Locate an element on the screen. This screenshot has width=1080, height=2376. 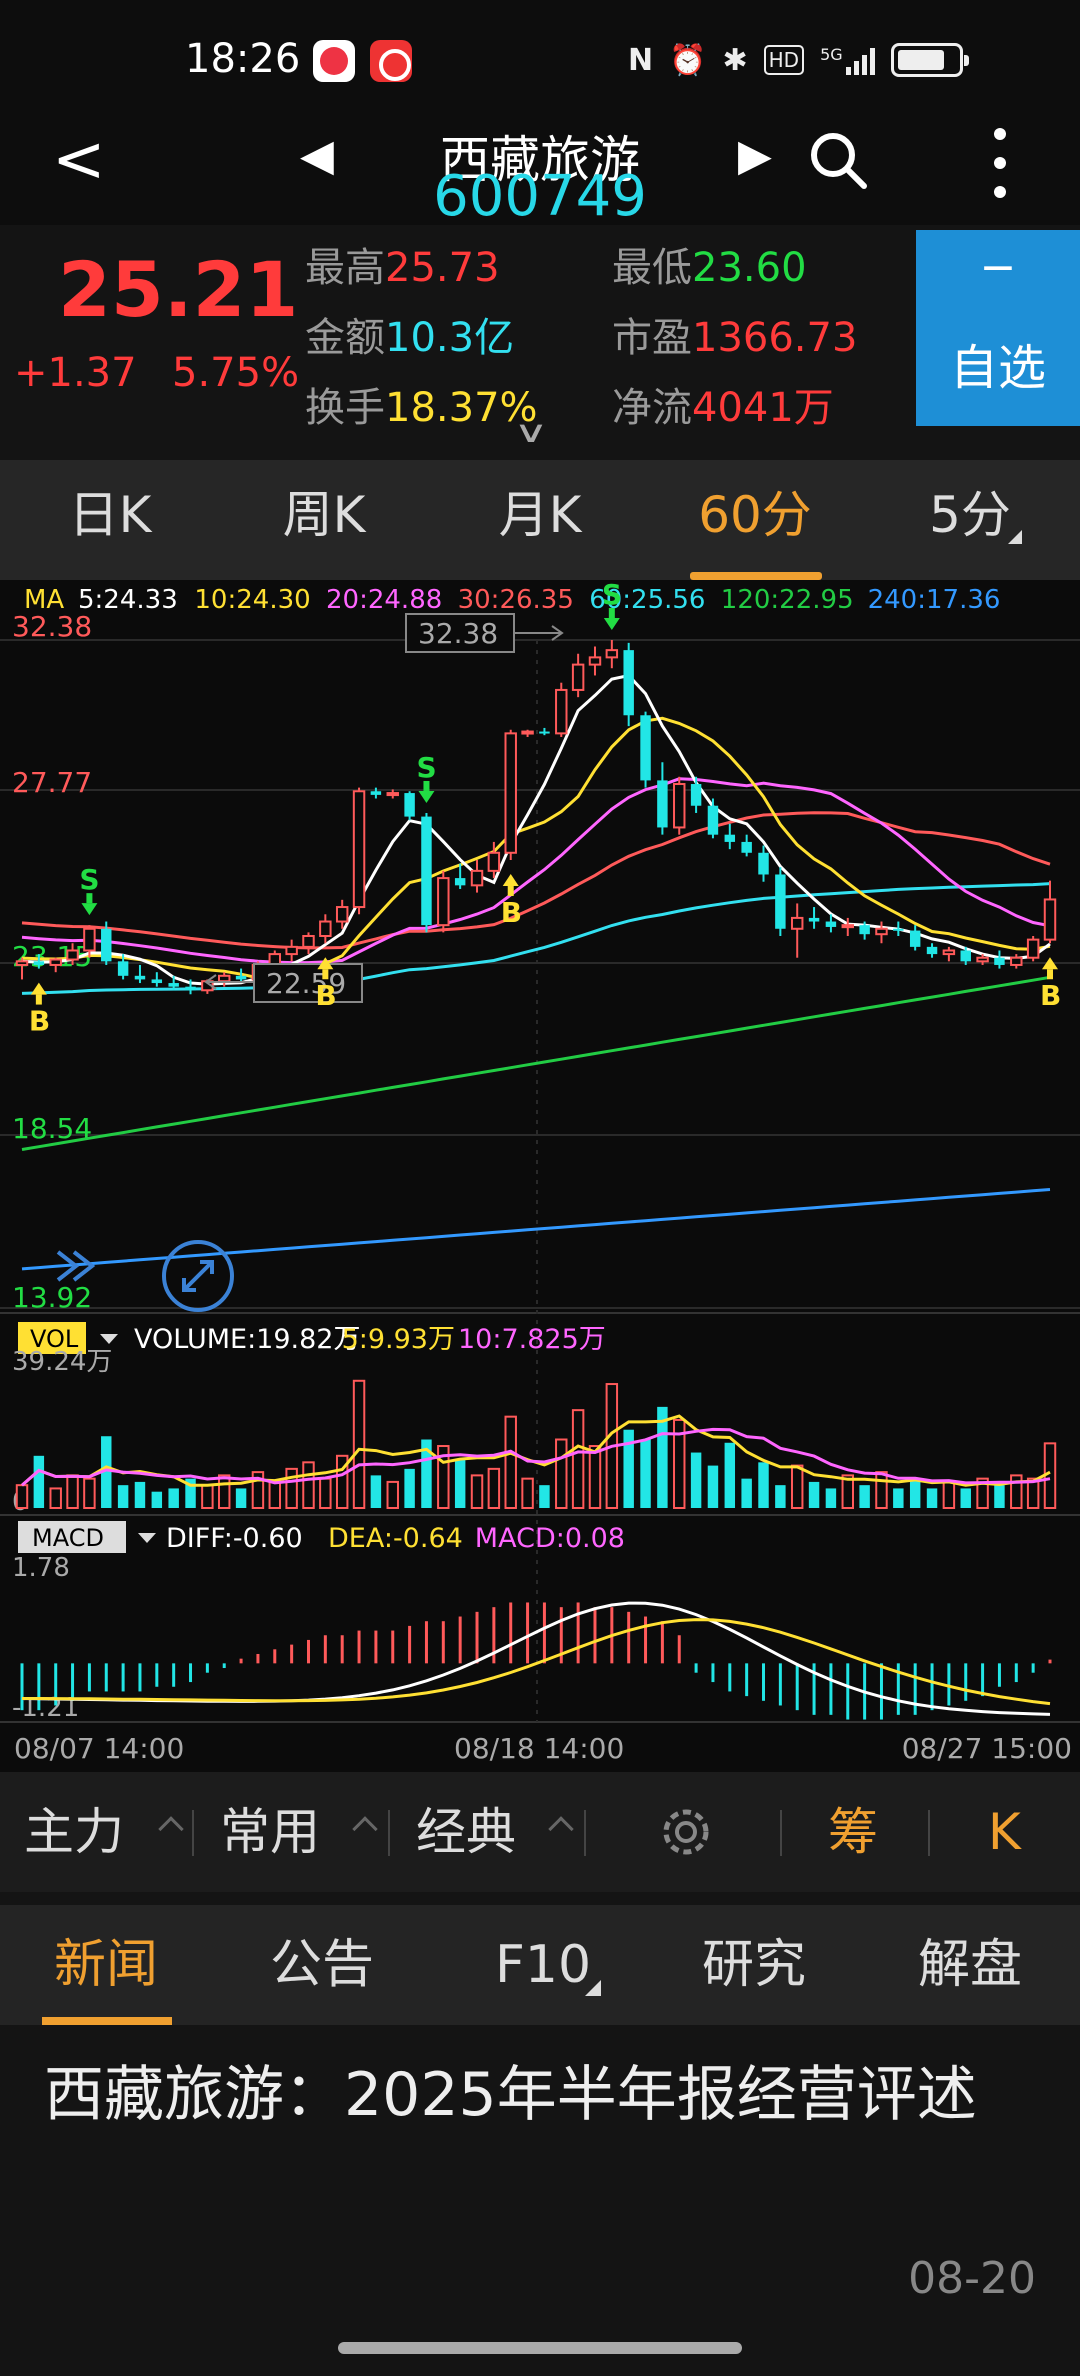
indicator-toolbar: 主力 常用 经典 筹 K is located at coordinates (540, 1832).